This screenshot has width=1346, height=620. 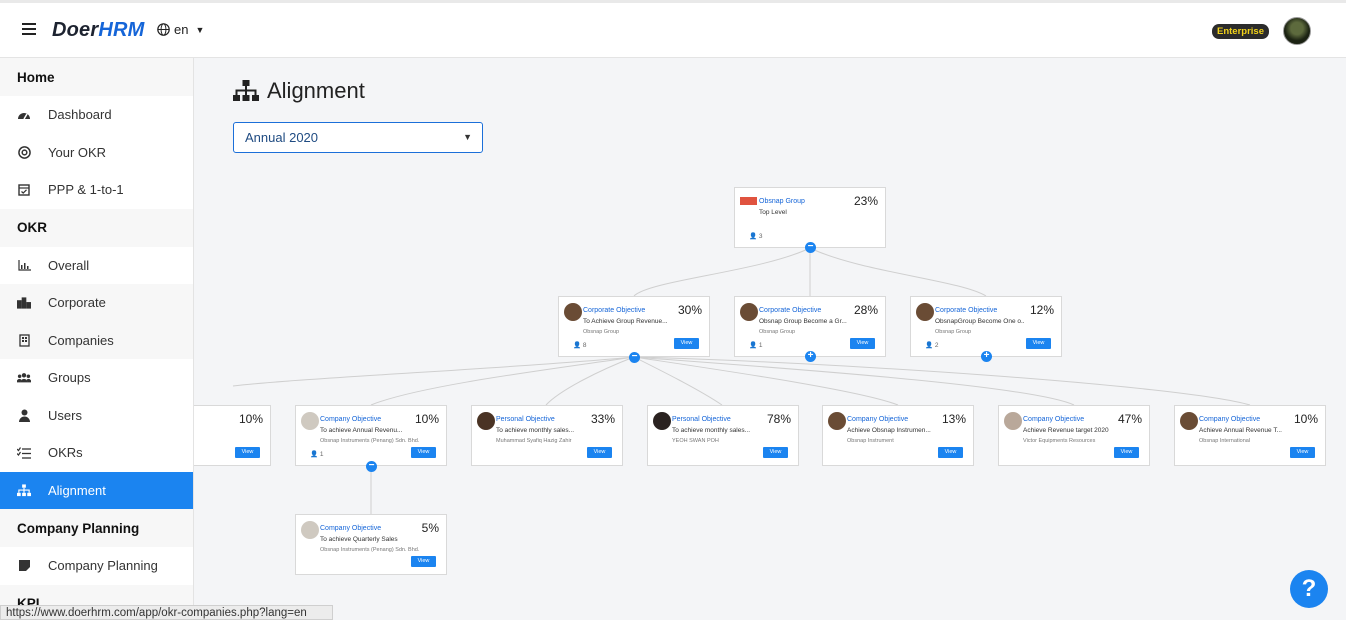 What do you see at coordinates (24, 340) in the screenshot?
I see `building-icon` at bounding box center [24, 340].